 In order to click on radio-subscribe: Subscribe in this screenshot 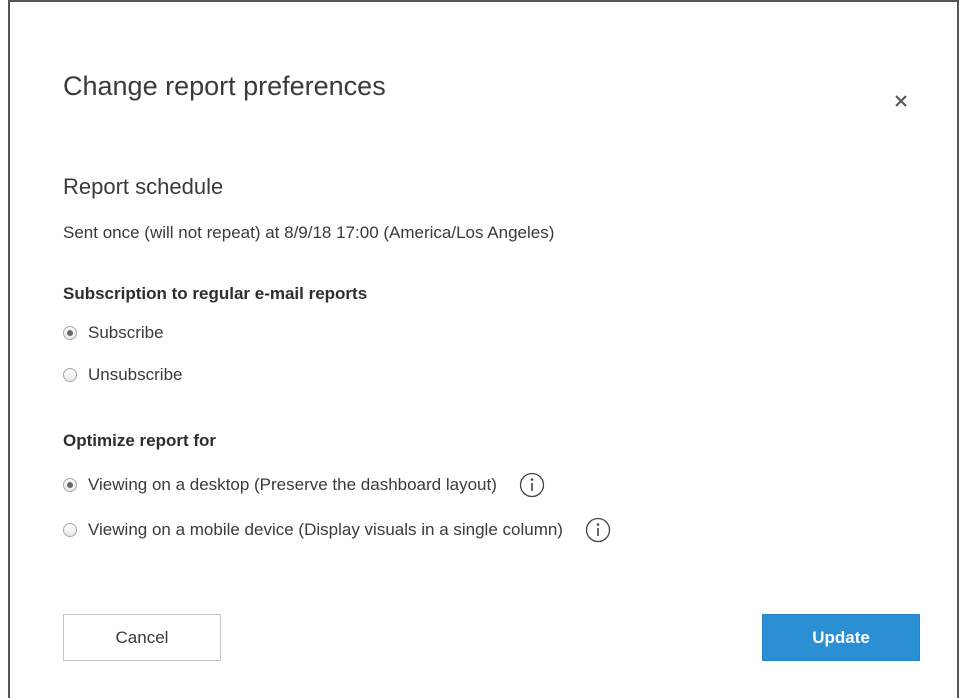, I will do `click(113, 333)`.